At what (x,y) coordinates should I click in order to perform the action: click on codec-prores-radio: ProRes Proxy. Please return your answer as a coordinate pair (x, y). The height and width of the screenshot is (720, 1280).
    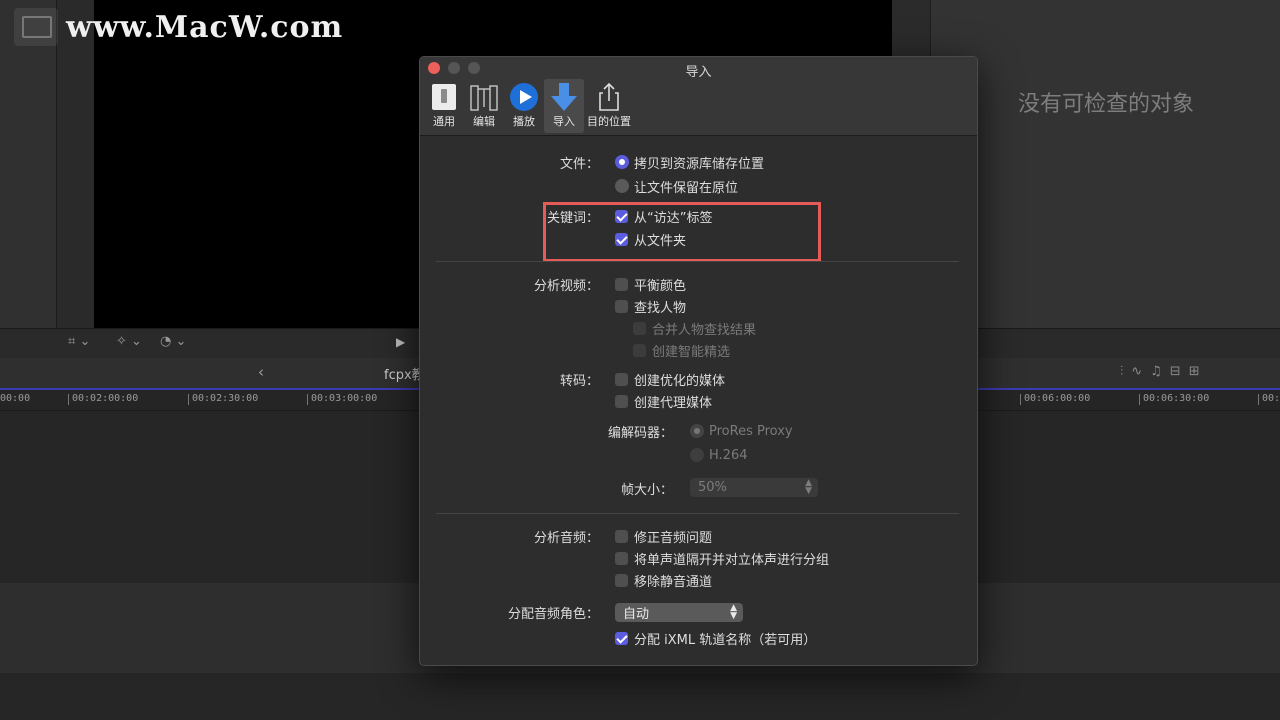
    Looking at the image, I should click on (741, 431).